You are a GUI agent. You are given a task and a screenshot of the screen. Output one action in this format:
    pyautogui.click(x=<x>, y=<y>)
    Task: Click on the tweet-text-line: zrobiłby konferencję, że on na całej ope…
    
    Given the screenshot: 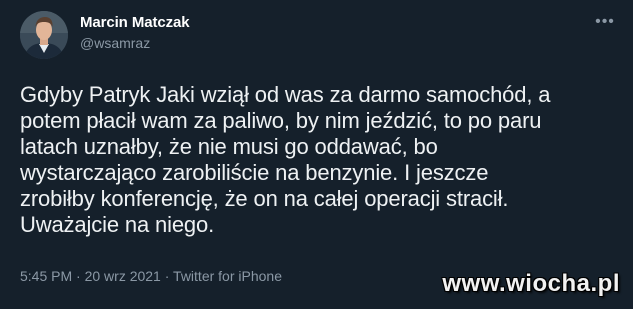 What is the action you would take?
    pyautogui.click(x=264, y=198)
    